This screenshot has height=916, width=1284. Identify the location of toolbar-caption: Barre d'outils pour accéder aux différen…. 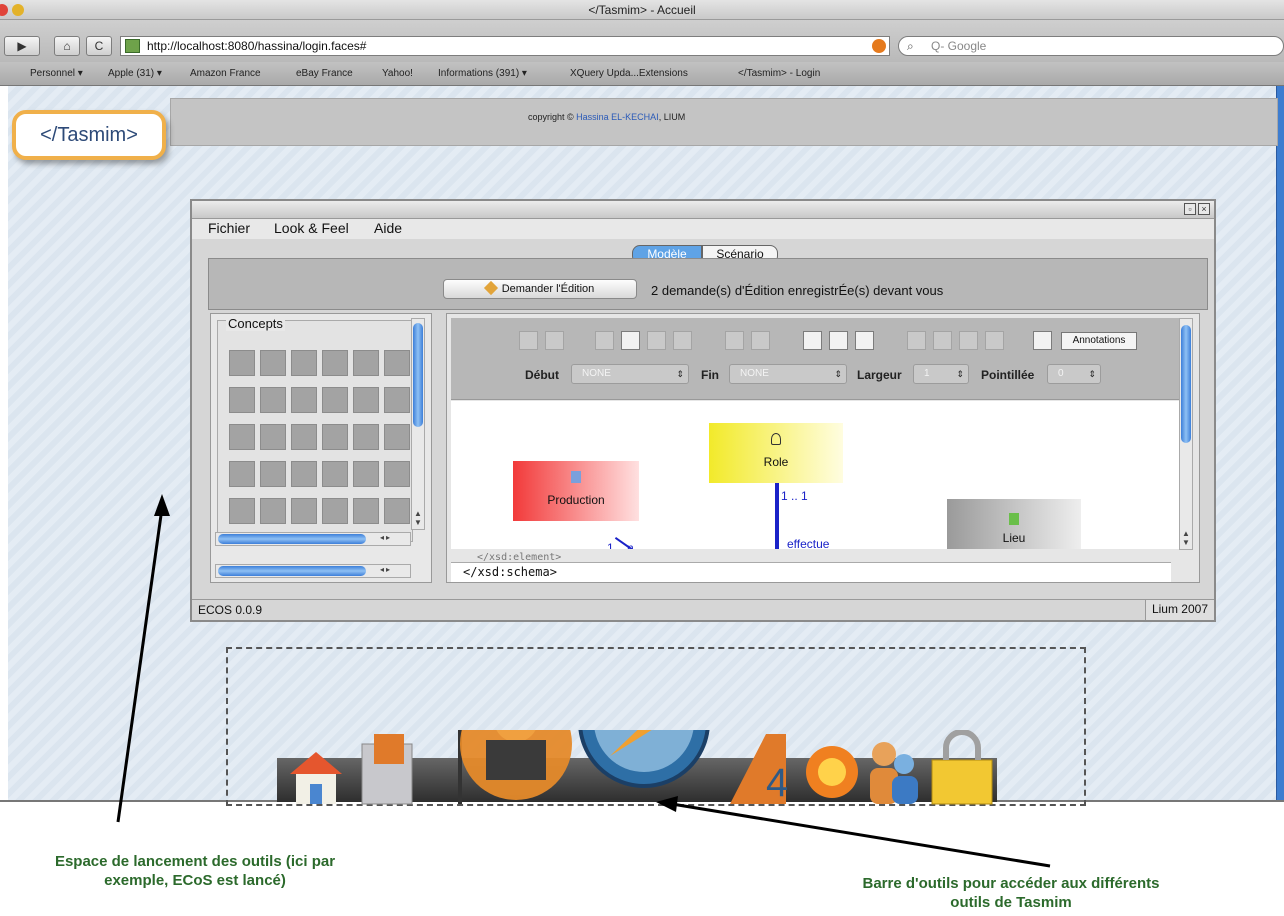
(1011, 893).